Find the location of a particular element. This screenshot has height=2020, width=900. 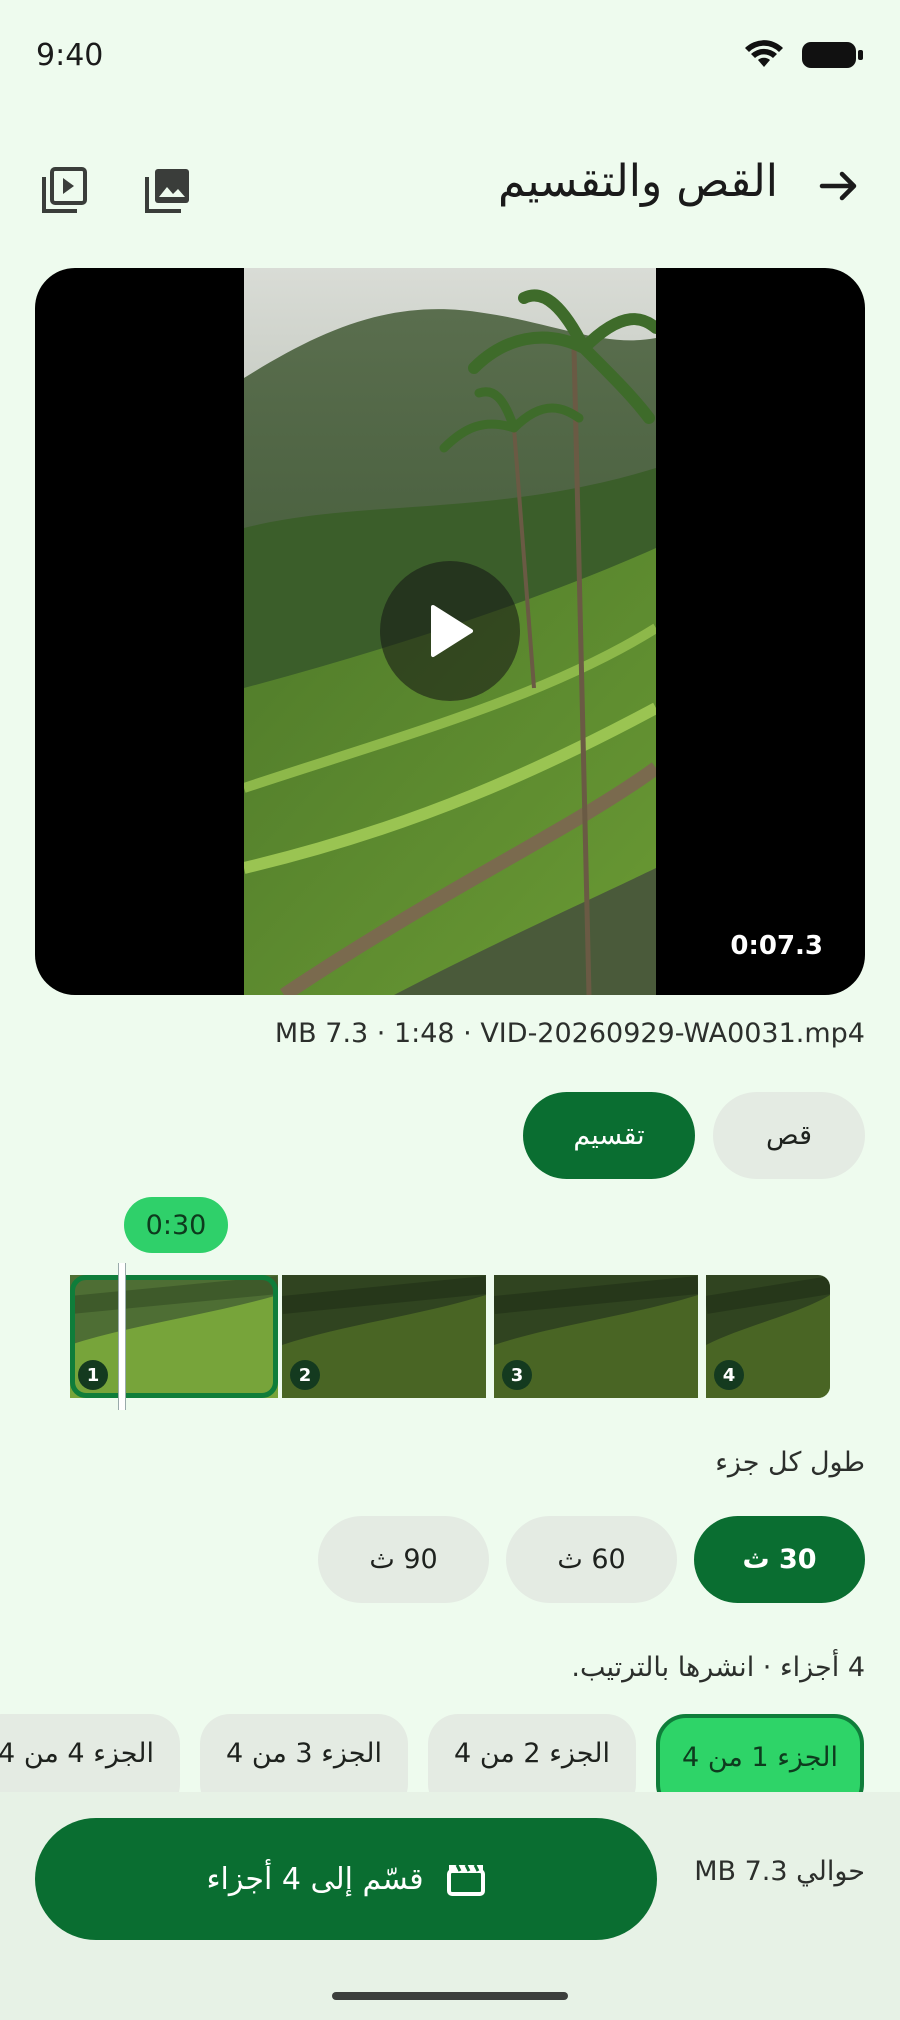

length-option-30: 30 ث is located at coordinates (779, 1559).